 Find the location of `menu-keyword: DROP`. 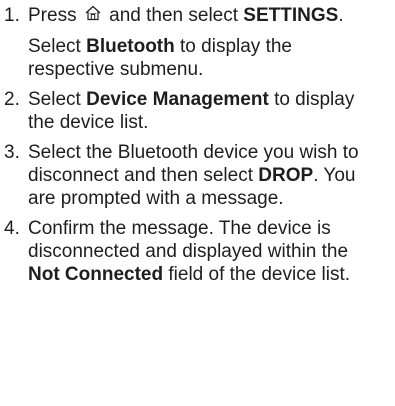

menu-keyword: DROP is located at coordinates (286, 175).